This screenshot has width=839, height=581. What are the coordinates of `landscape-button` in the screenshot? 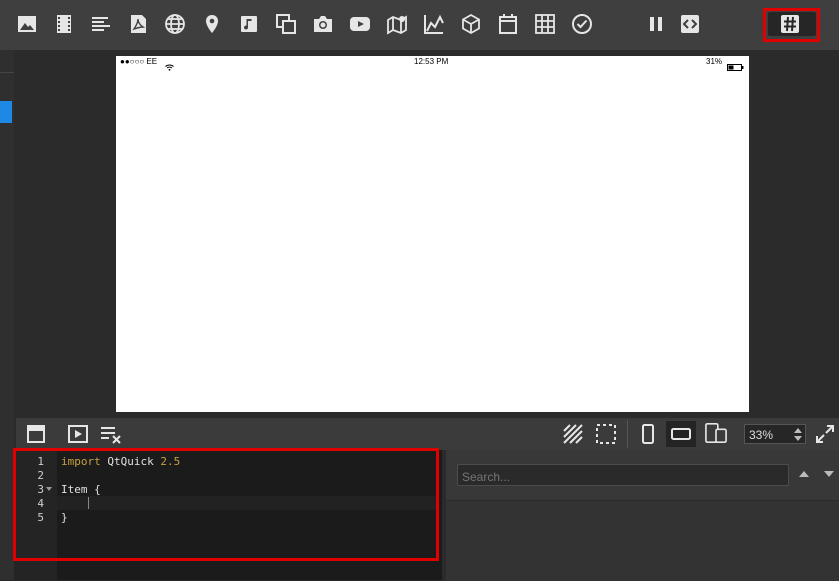 It's located at (681, 434).